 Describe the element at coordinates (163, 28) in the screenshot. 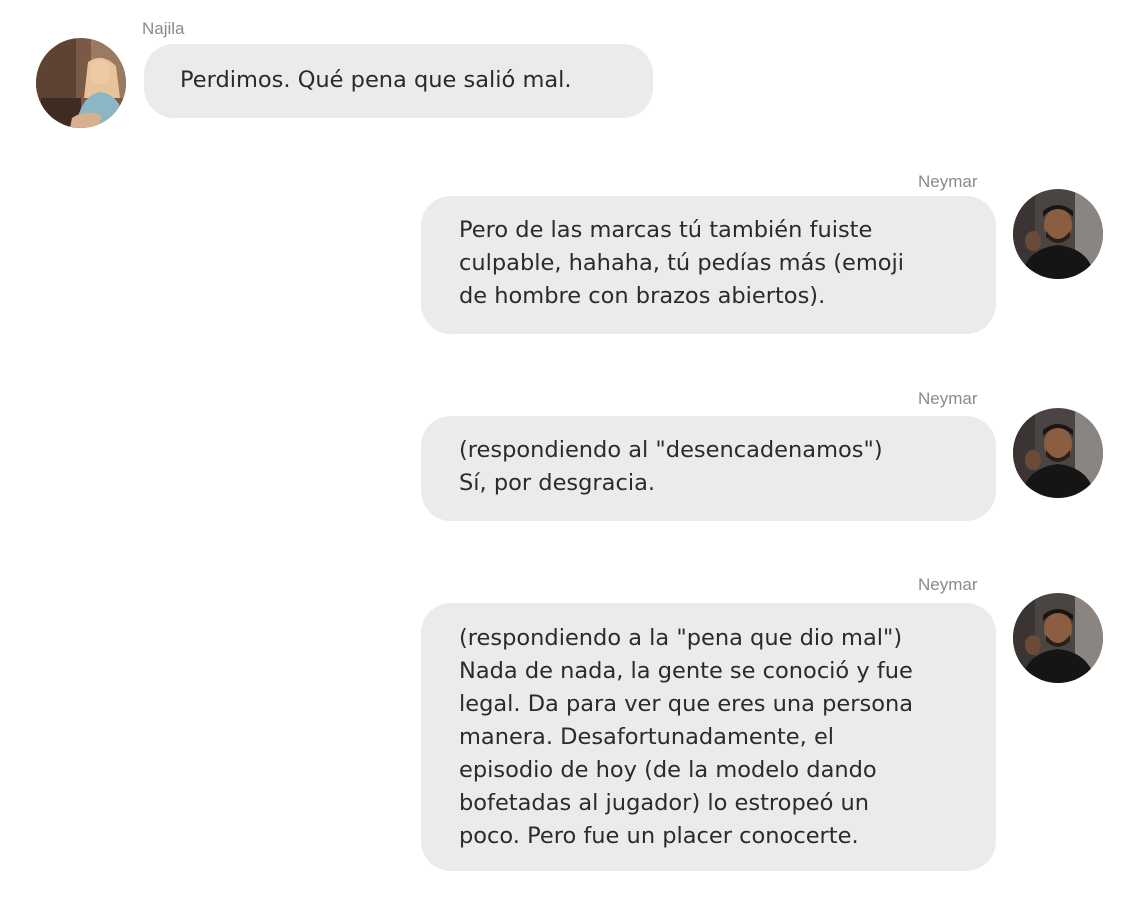

I see `sender-name: Najila` at that location.